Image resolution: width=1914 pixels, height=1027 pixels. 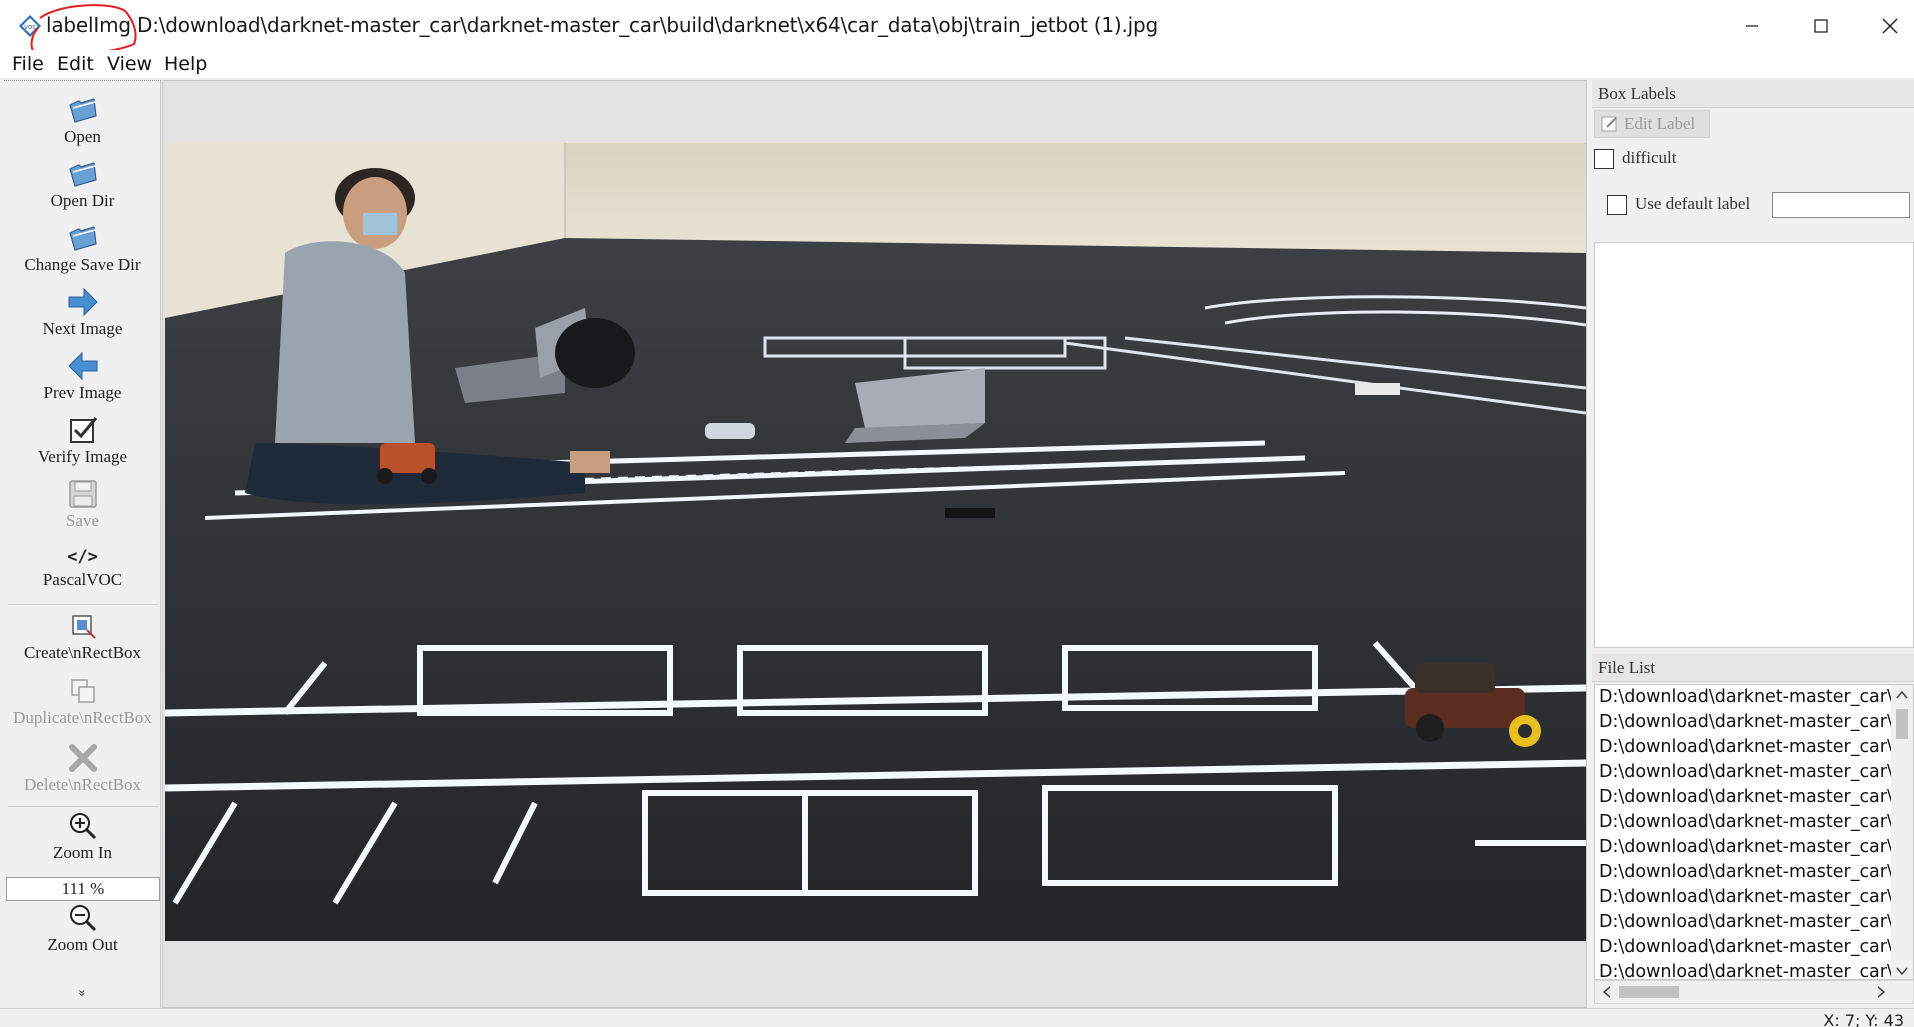 I want to click on file-list-title: File List, so click(x=1753, y=668).